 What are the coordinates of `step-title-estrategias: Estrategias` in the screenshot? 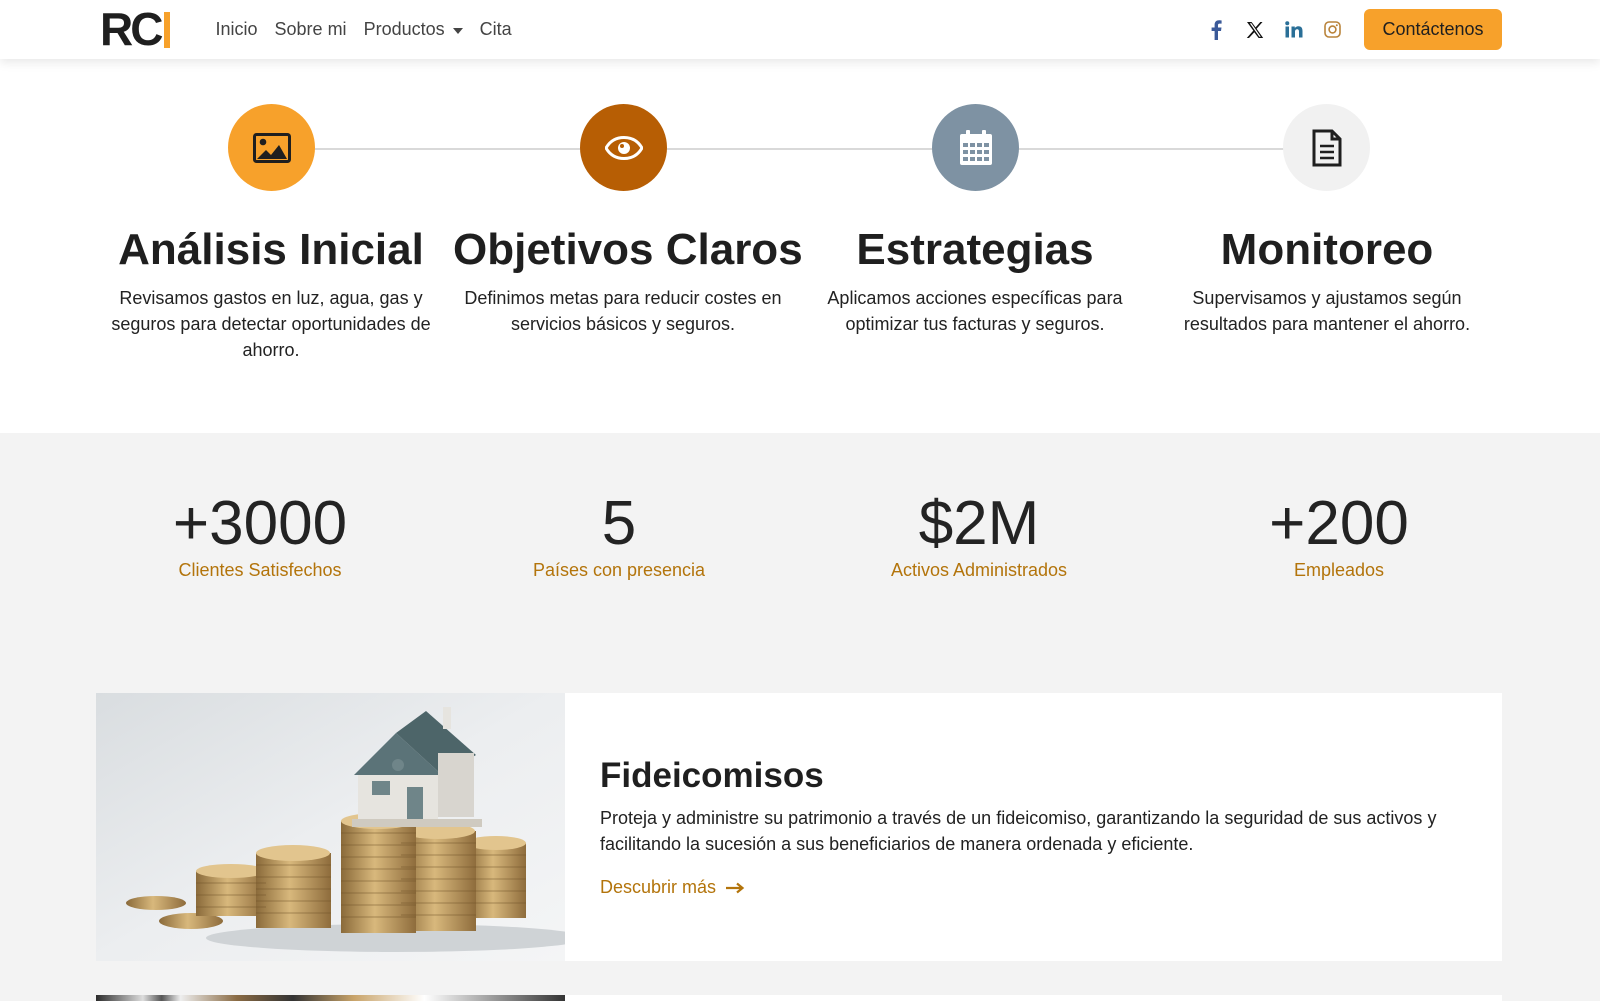 It's located at (975, 249).